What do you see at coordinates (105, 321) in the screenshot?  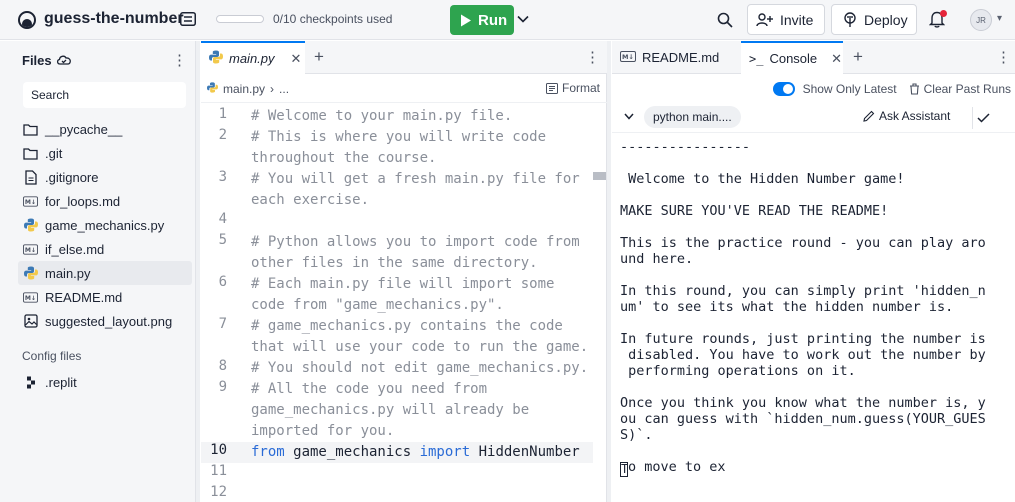 I see `file-tree-item: suggested_layout.png` at bounding box center [105, 321].